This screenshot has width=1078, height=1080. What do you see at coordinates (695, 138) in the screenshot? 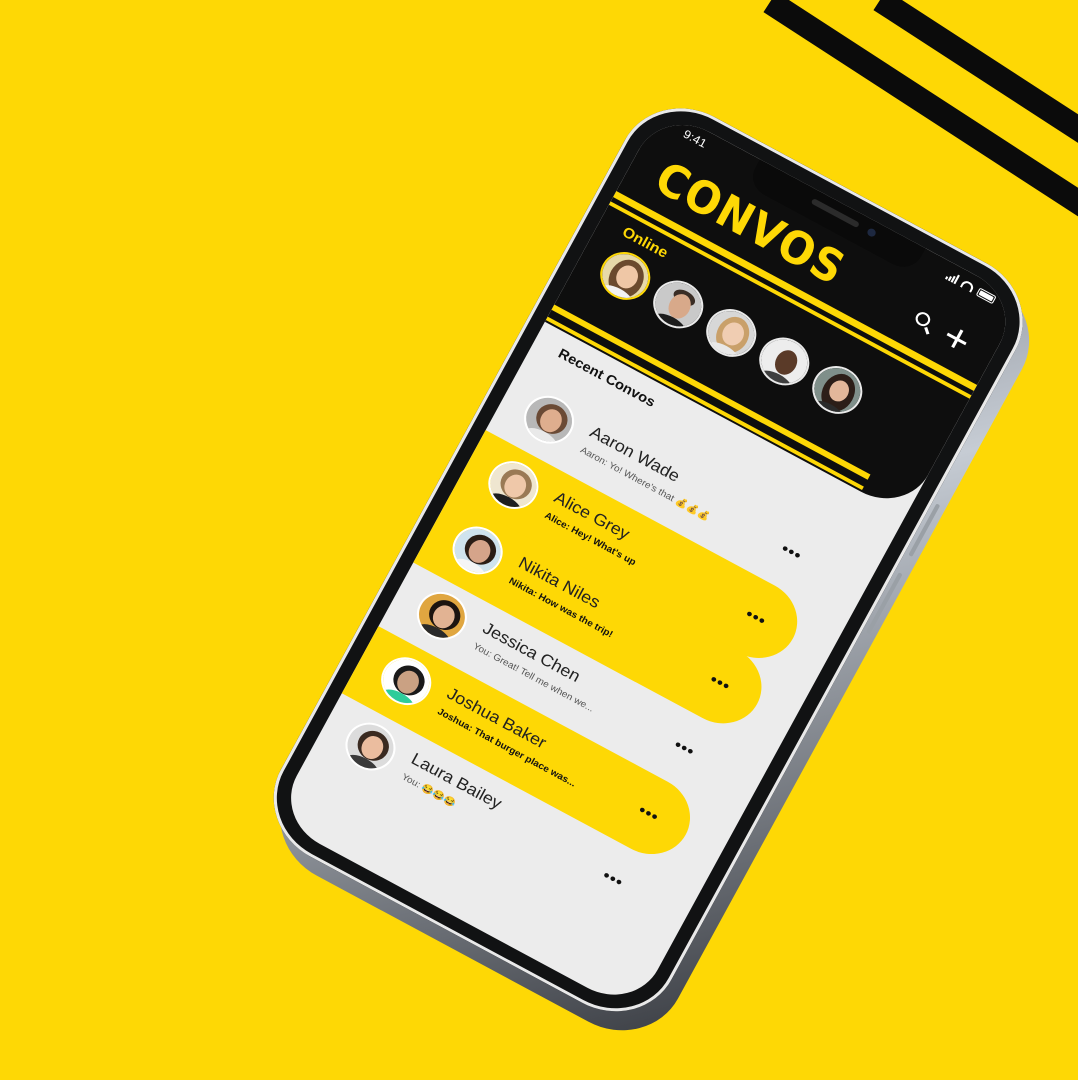
I see `status-time: 9:41` at bounding box center [695, 138].